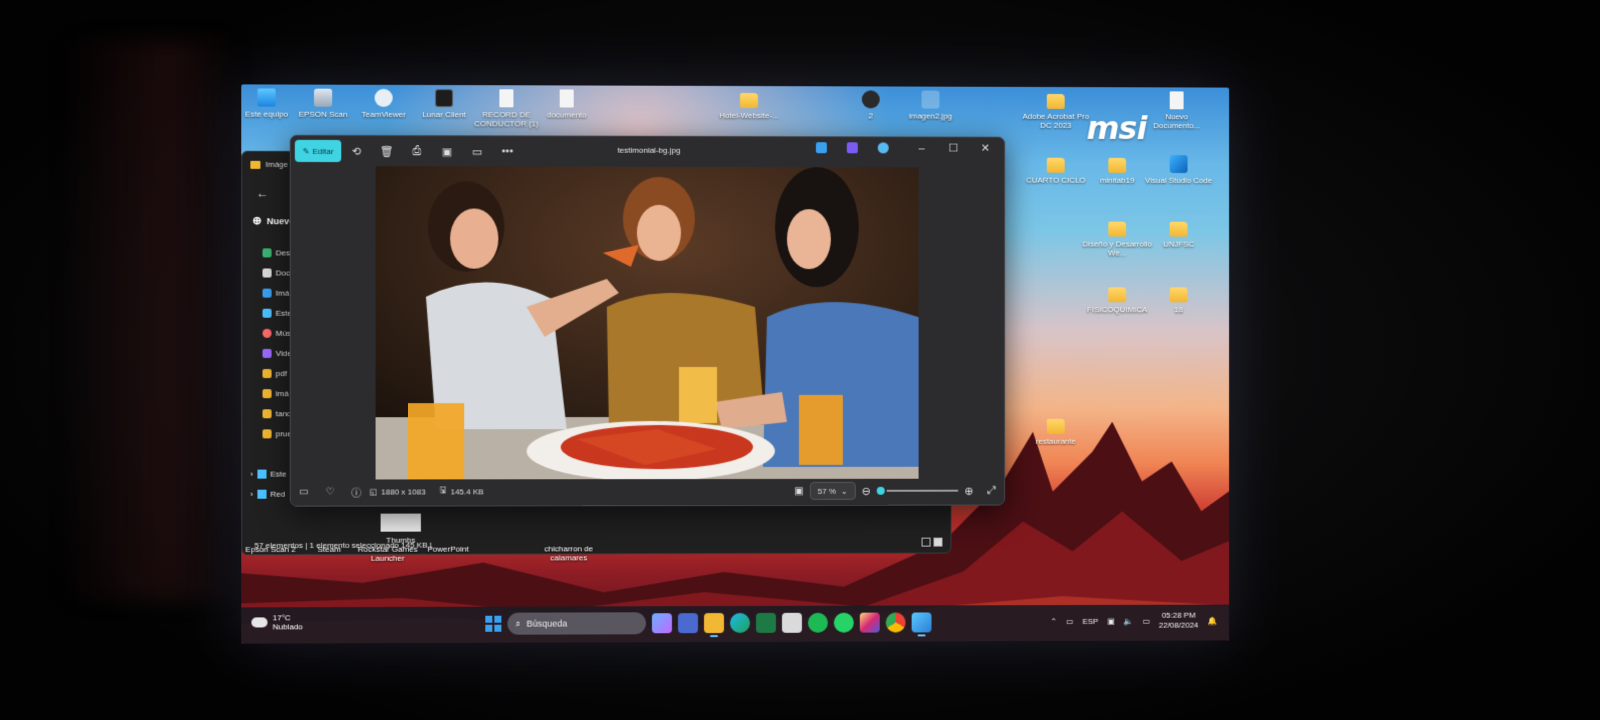  Describe the element at coordinates (953, 148) in the screenshot. I see `maximize-icon: ☐` at that location.